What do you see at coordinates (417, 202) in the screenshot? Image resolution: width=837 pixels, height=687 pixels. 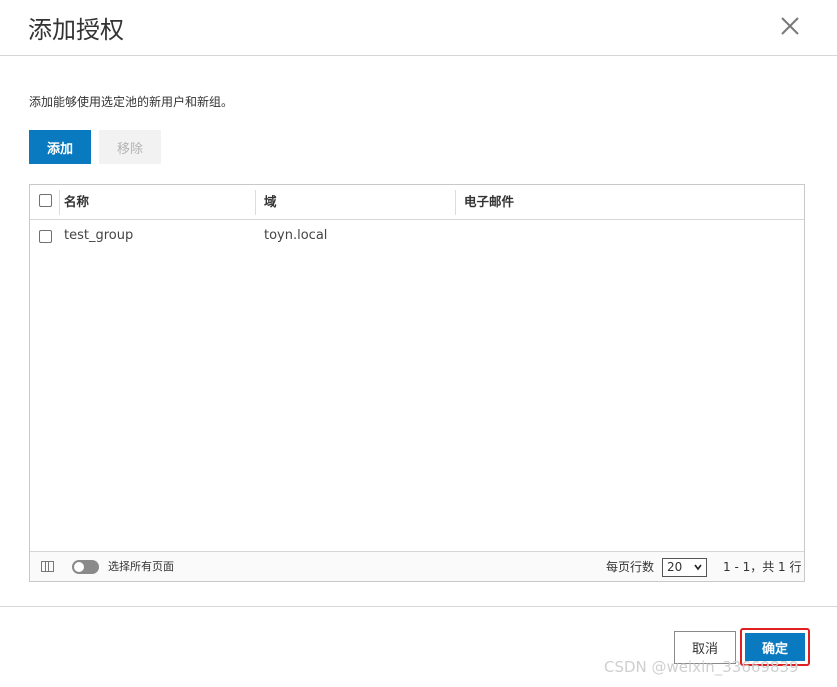 I see `grid-header: 名称 域 电子邮件` at bounding box center [417, 202].